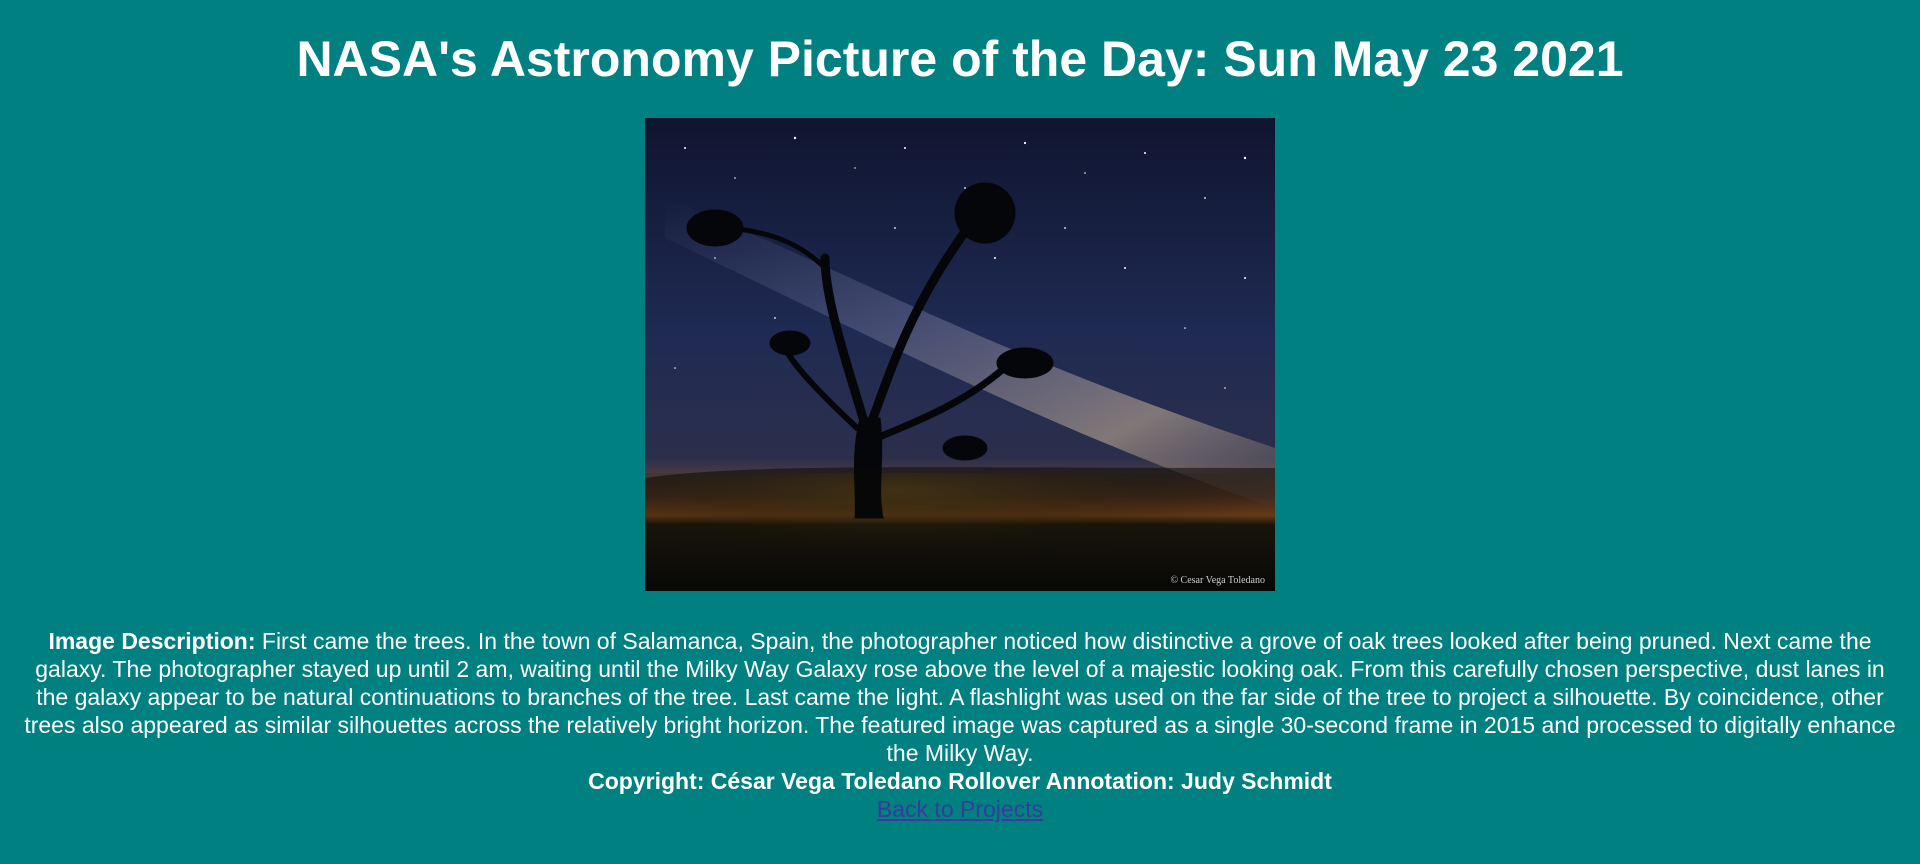 The image size is (1920, 864). I want to click on back-to-projects-link: Back to Projects, so click(960, 809).